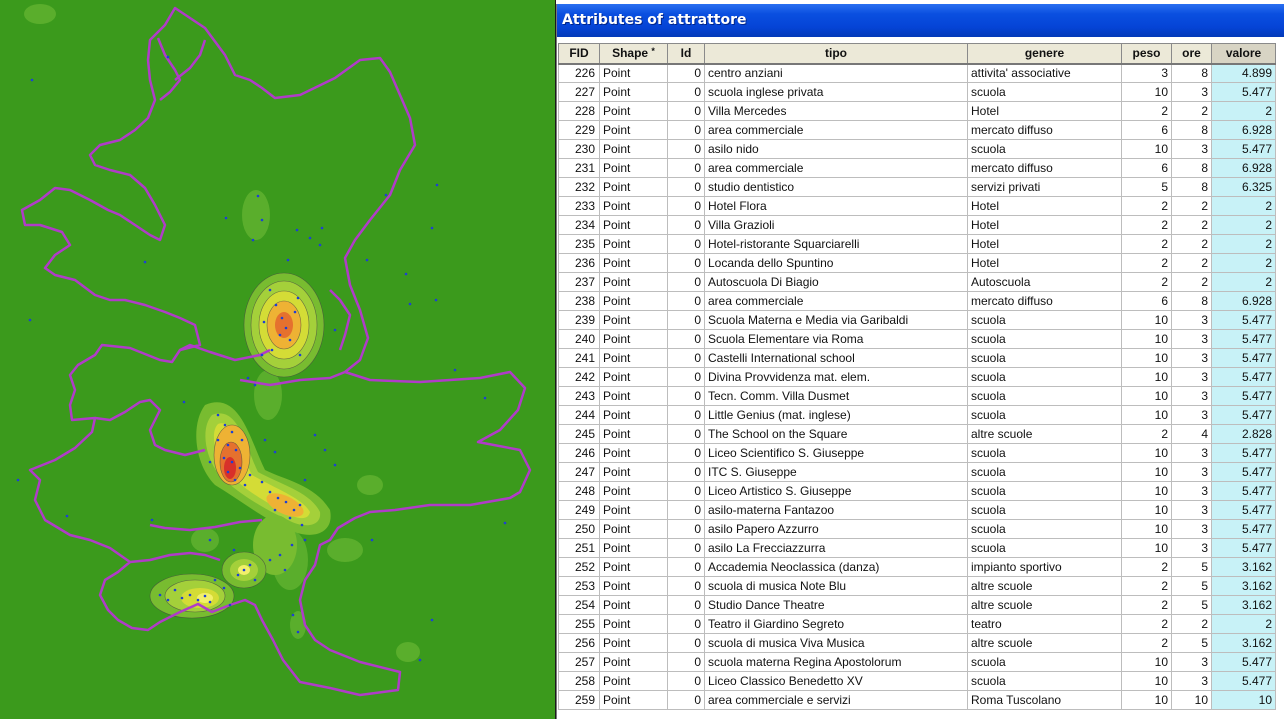  Describe the element at coordinates (579, 415) in the screenshot. I see `cell-fid: 244` at that location.